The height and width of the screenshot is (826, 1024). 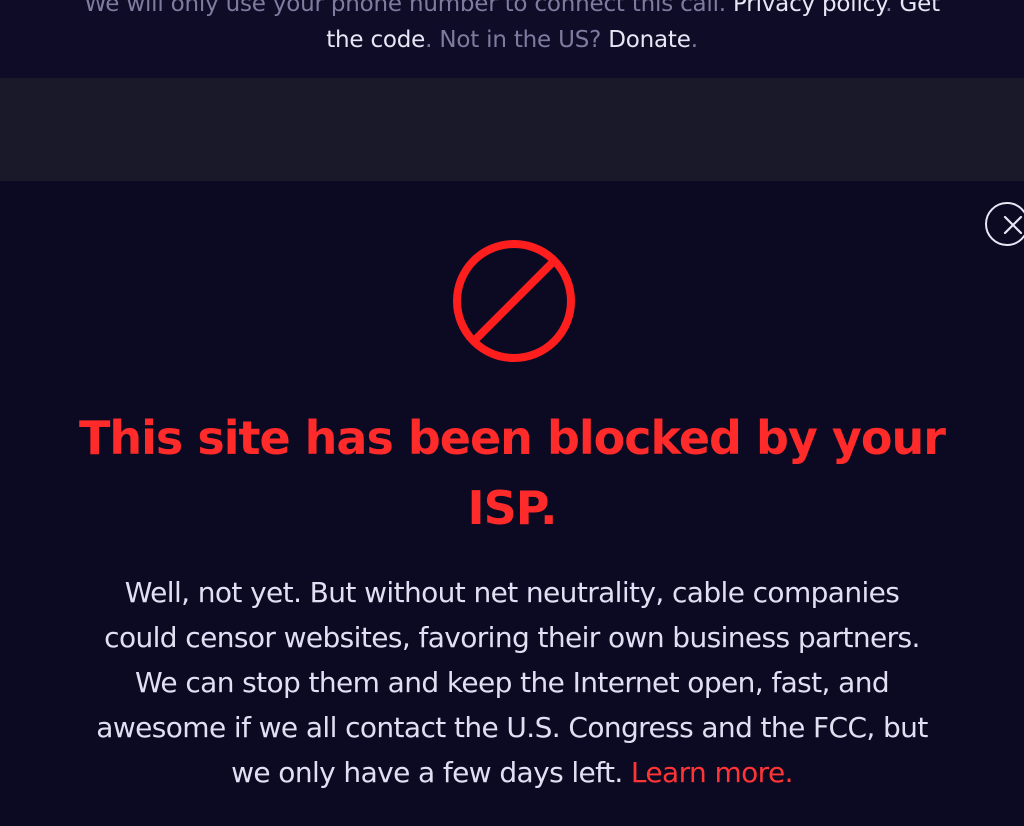 What do you see at coordinates (517, 40) in the screenshot?
I see `not-in-us-text: . Not in the US?` at bounding box center [517, 40].